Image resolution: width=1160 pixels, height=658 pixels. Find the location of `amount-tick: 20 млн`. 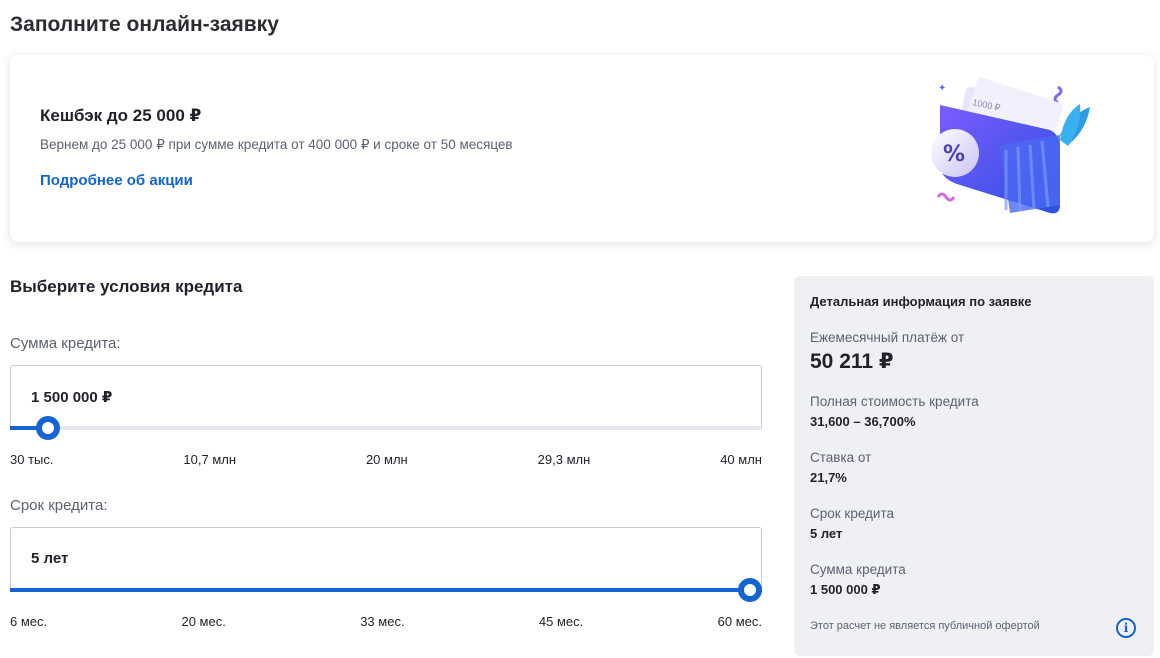

amount-tick: 20 млн is located at coordinates (386, 459).